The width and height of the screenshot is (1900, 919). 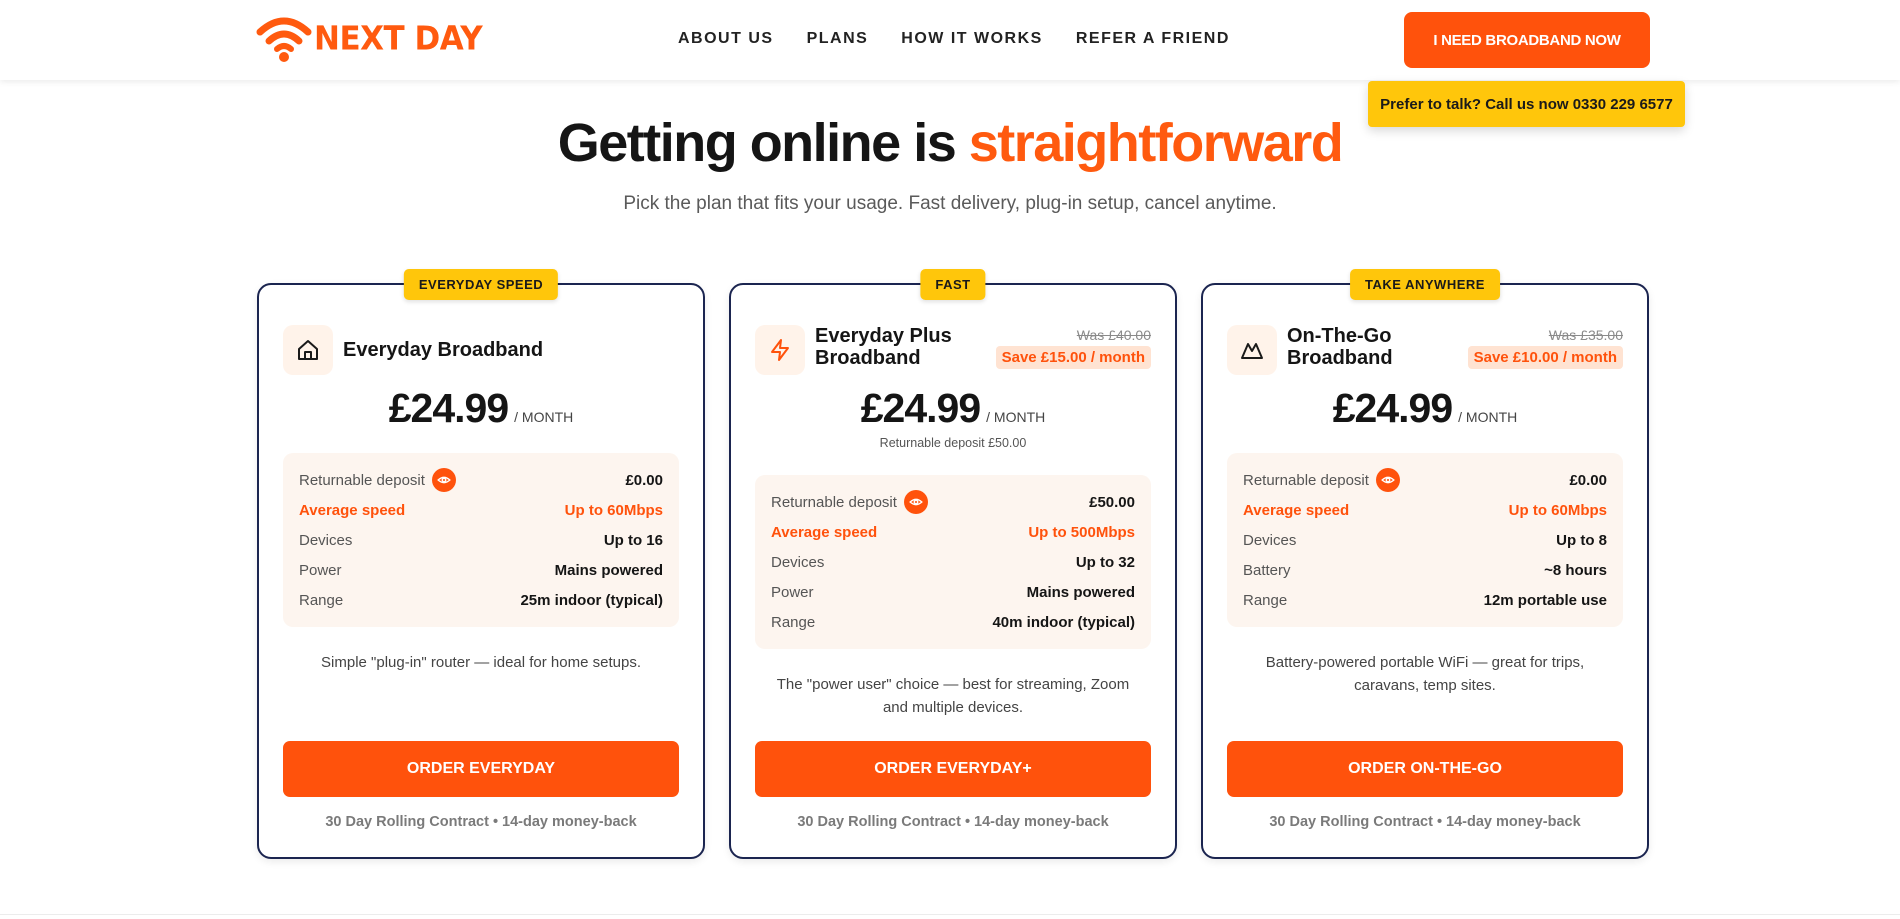 I want to click on plan-name: Everyday Broadband, so click(x=443, y=350).